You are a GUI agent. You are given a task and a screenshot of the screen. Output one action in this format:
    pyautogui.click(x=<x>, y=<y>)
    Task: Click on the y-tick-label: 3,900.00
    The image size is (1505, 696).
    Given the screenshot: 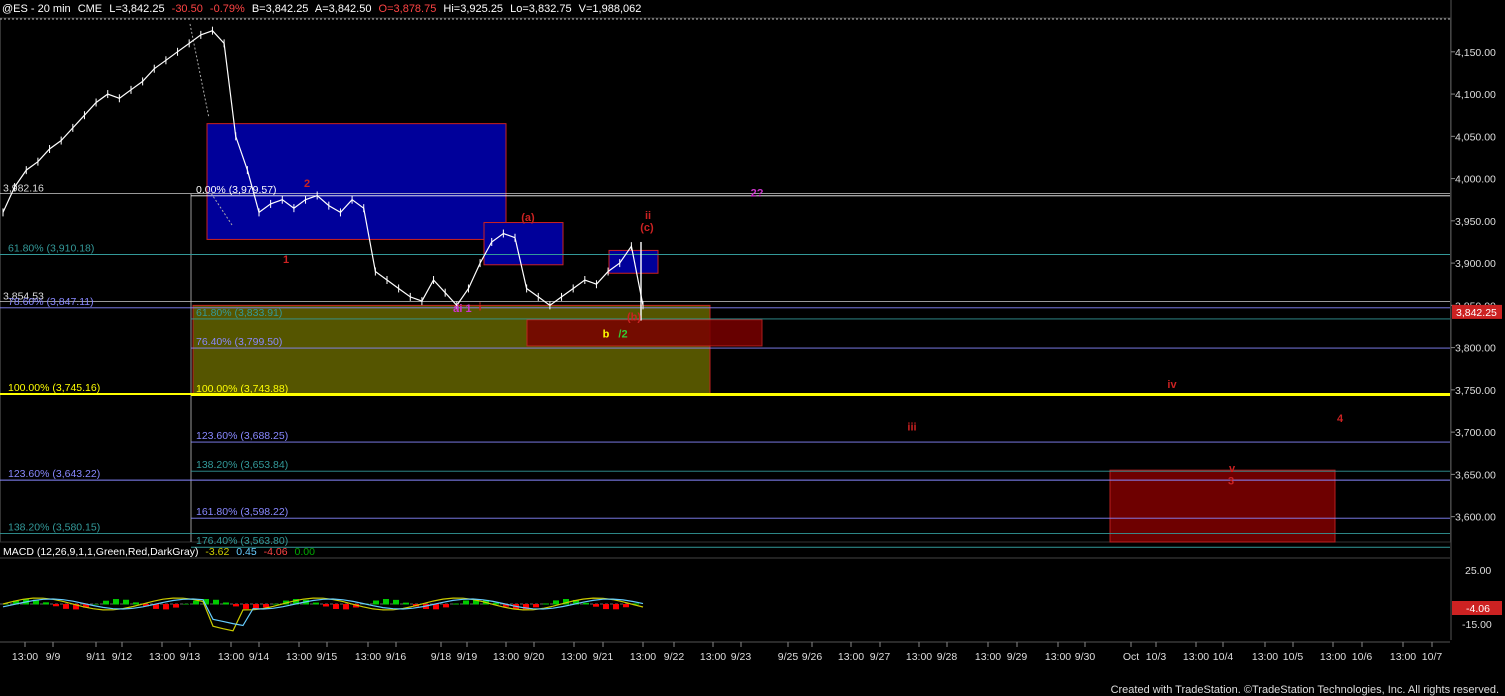 What is the action you would take?
    pyautogui.click(x=1475, y=264)
    